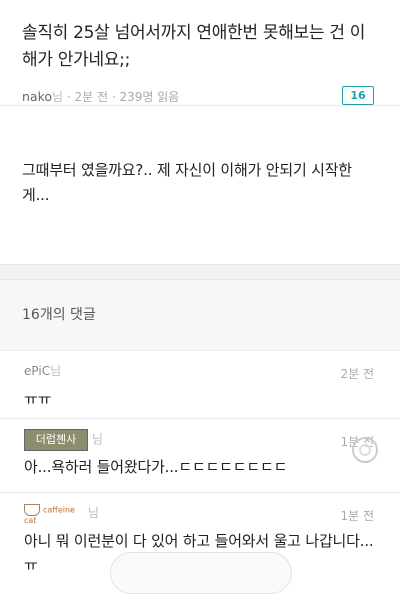  Describe the element at coordinates (365, 450) in the screenshot. I see `loading-ring-icon` at that location.